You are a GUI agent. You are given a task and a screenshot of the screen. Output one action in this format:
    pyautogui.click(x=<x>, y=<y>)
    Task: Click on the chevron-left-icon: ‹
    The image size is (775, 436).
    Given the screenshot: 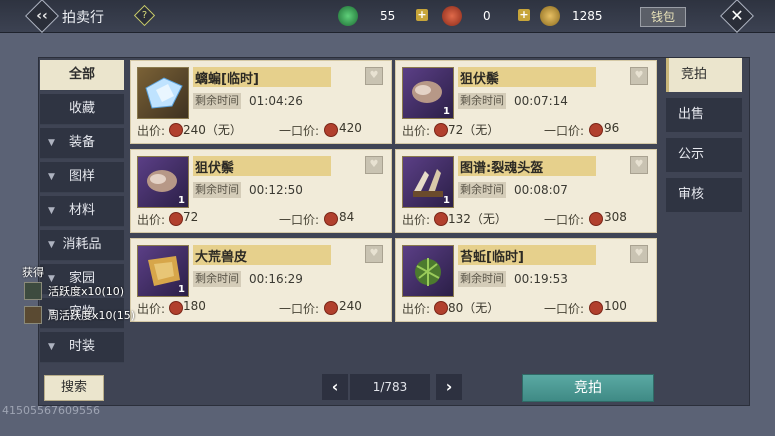 What is the action you would take?
    pyautogui.click(x=335, y=386)
    